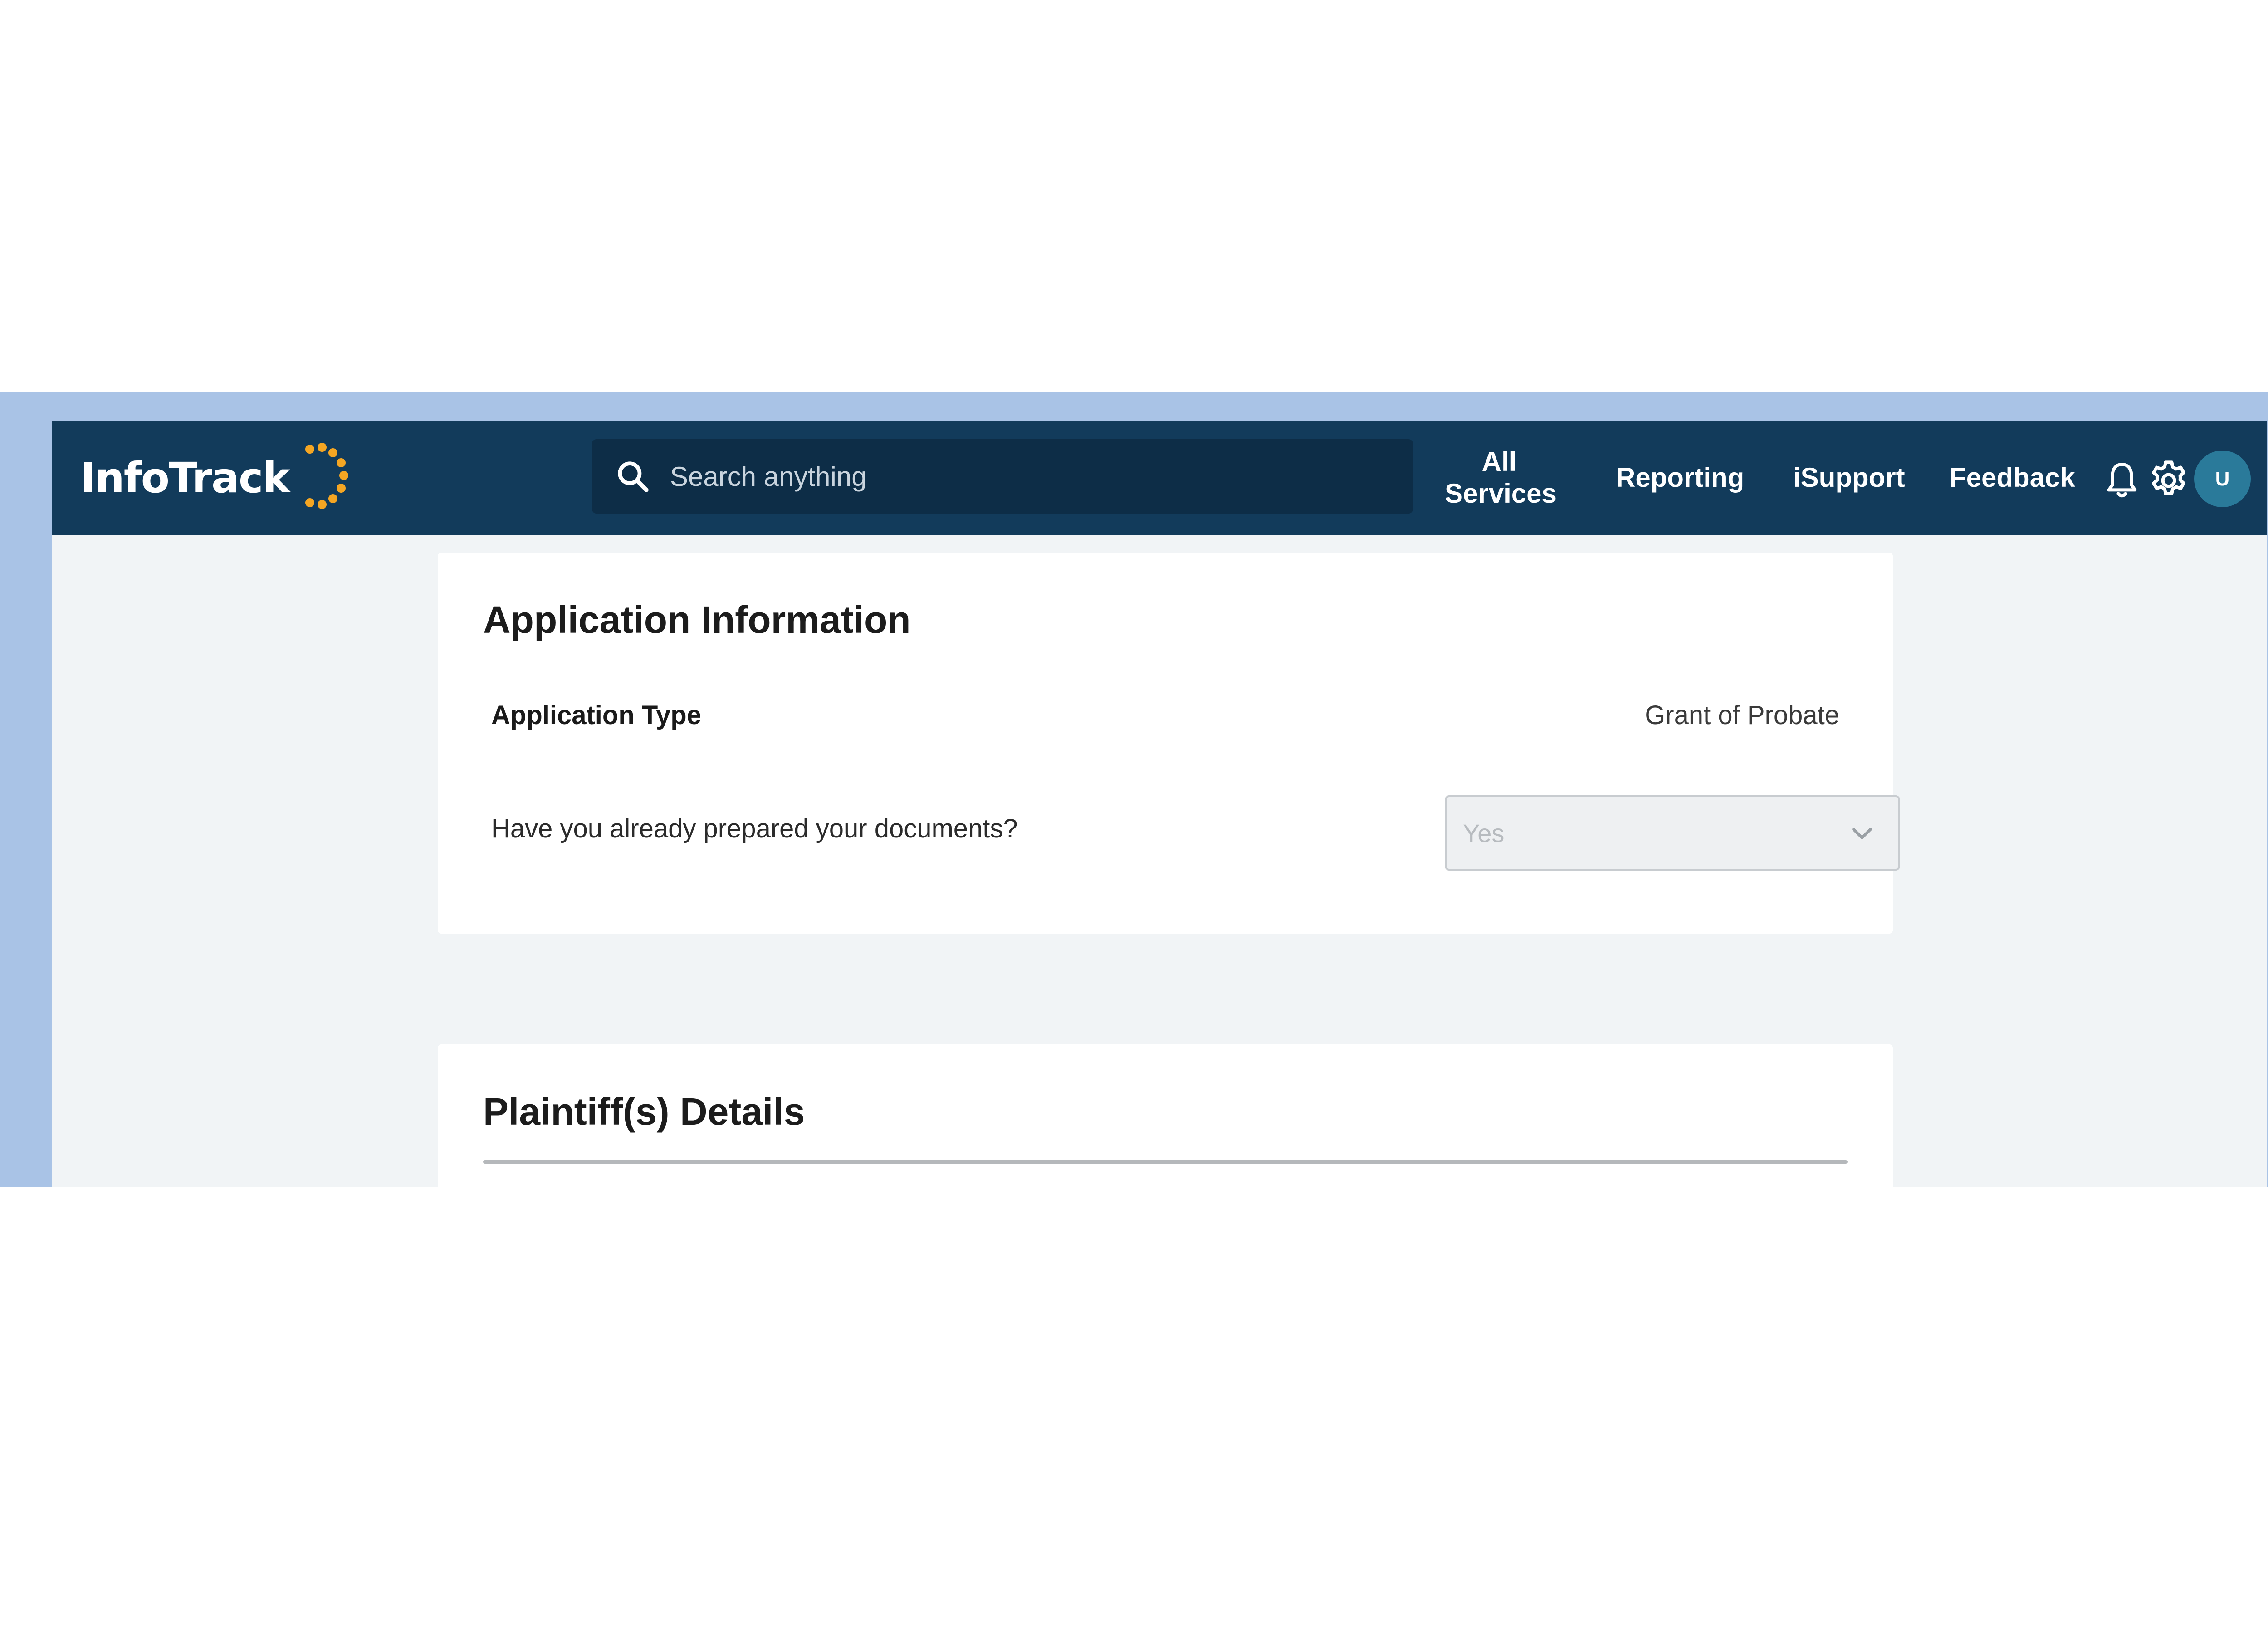 This screenshot has width=2268, height=1626. What do you see at coordinates (697, 619) in the screenshot?
I see `application-information-title: Application Information` at bounding box center [697, 619].